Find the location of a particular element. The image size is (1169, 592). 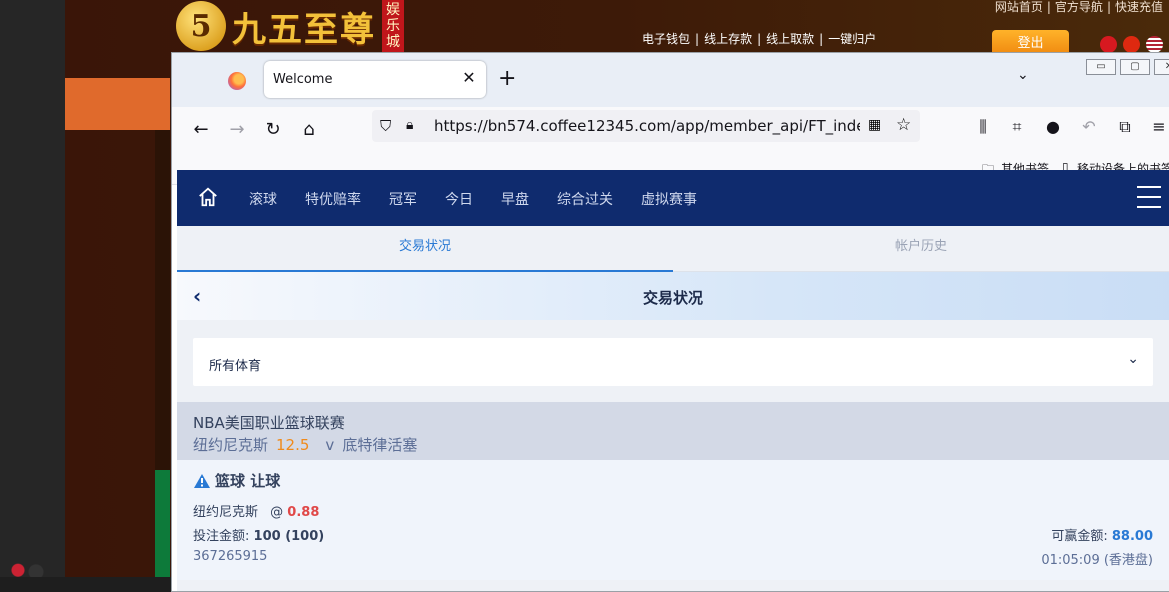

nav-item-outright: 冠军 is located at coordinates (403, 199).